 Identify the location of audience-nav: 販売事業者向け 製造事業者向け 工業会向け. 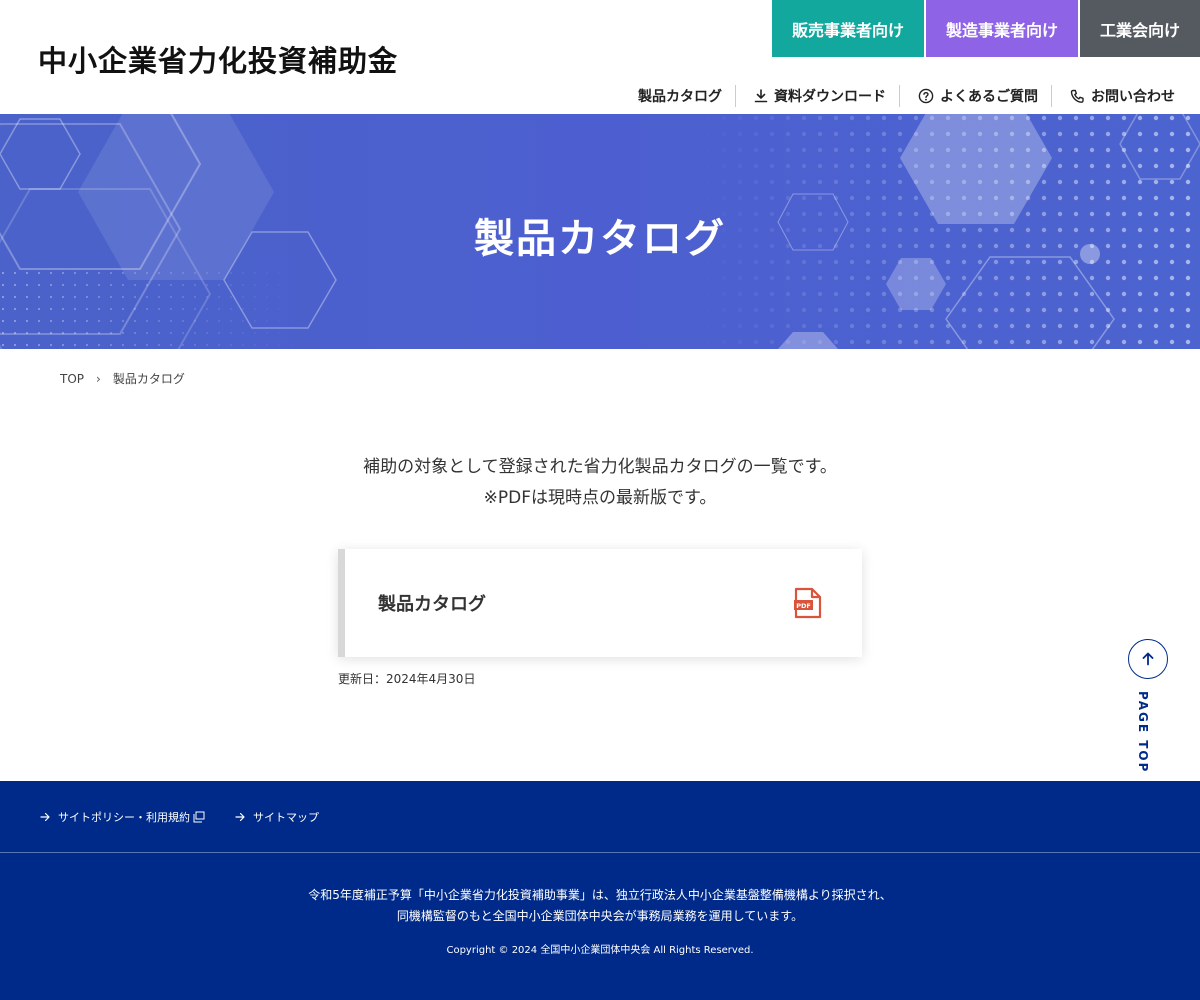
(985, 28).